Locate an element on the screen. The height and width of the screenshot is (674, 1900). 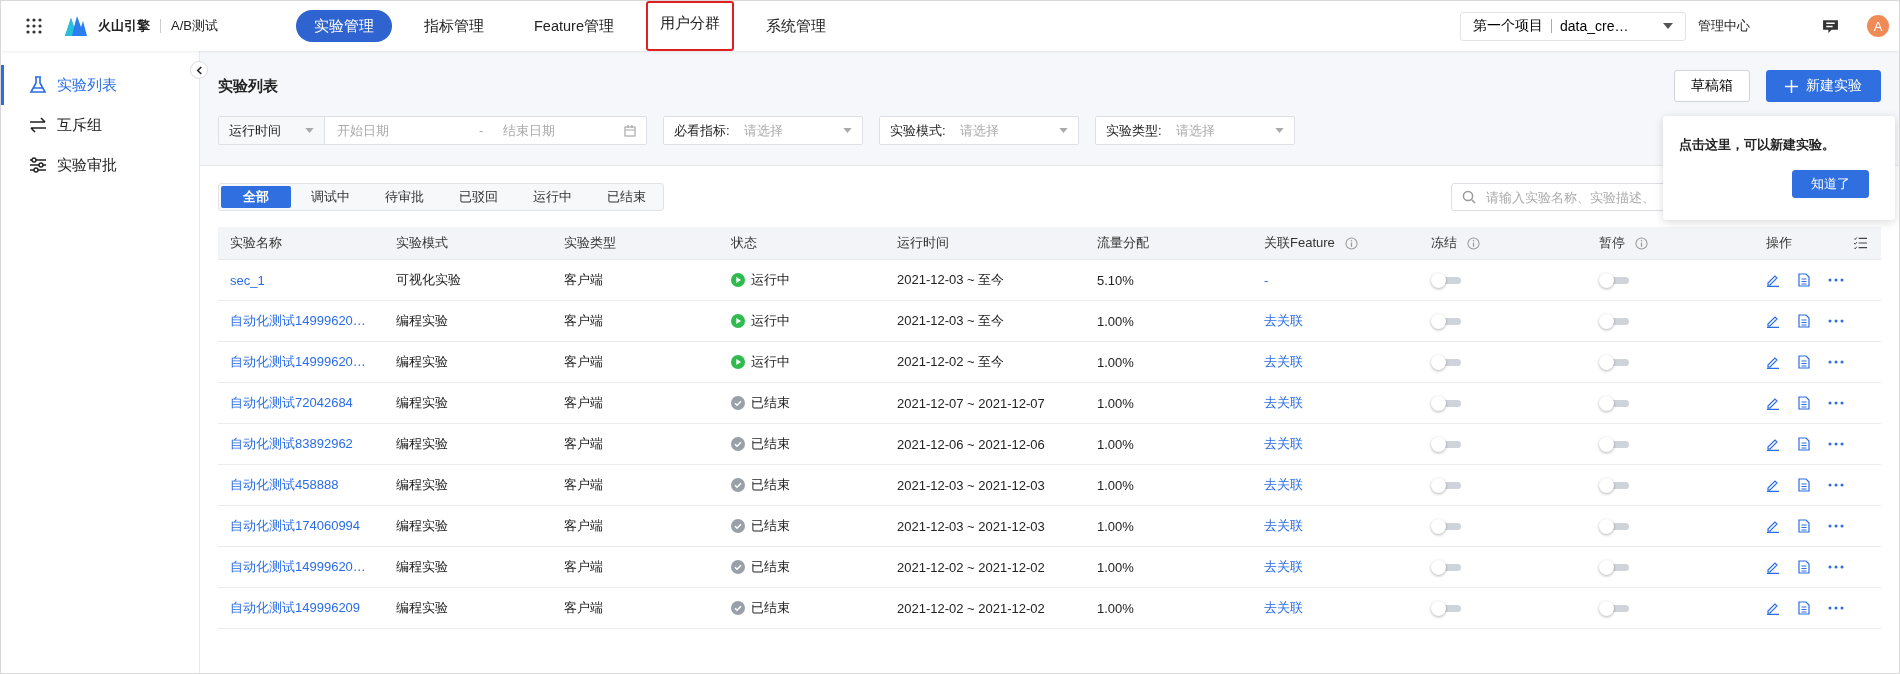
select-filter: 实验模式: 请选择 is located at coordinates (979, 130).